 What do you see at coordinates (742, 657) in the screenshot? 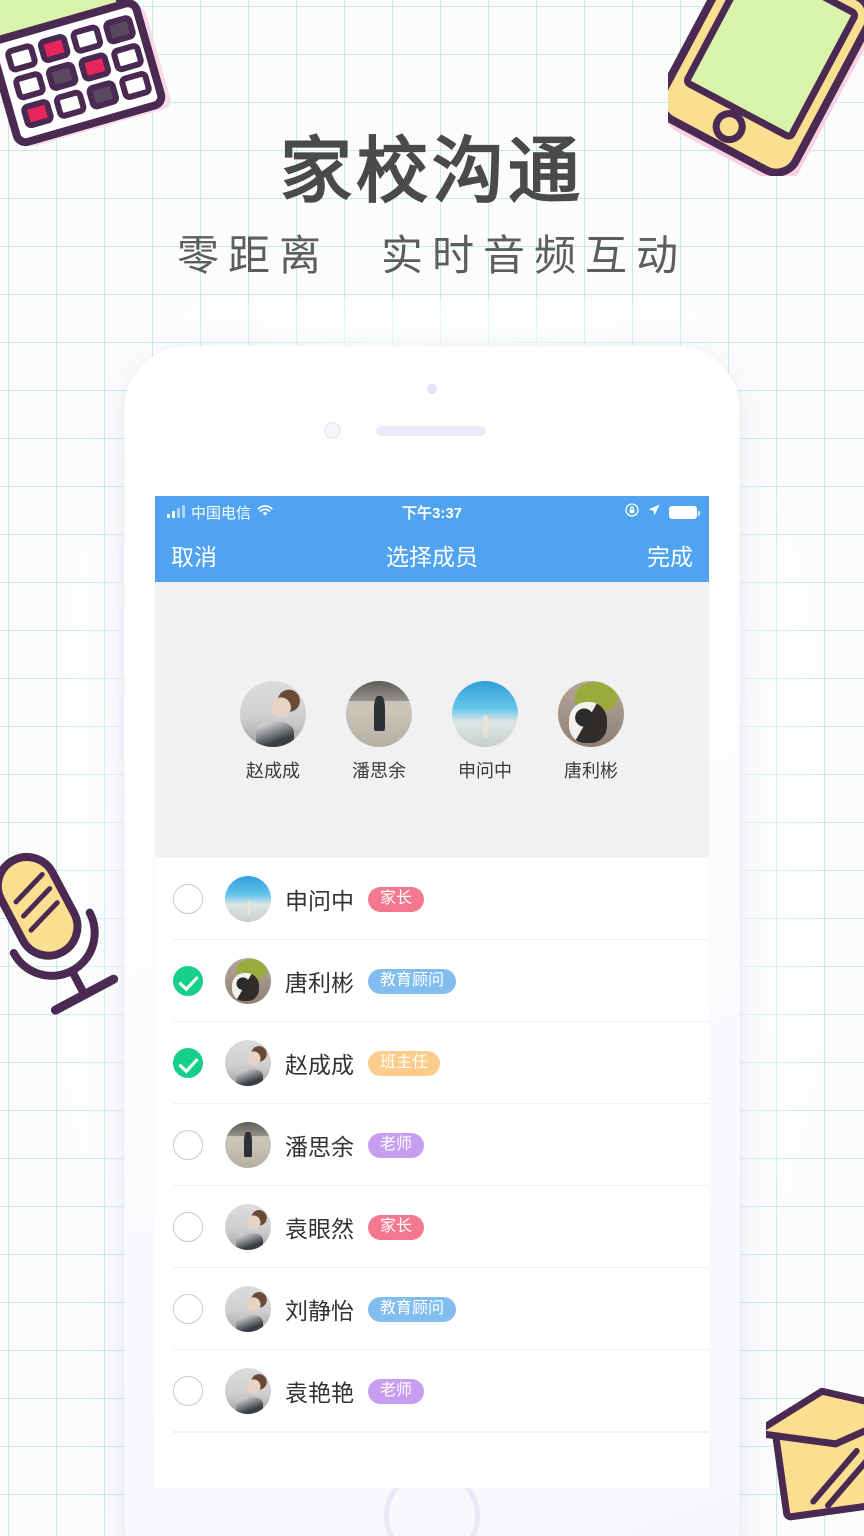
I see `power-button` at bounding box center [742, 657].